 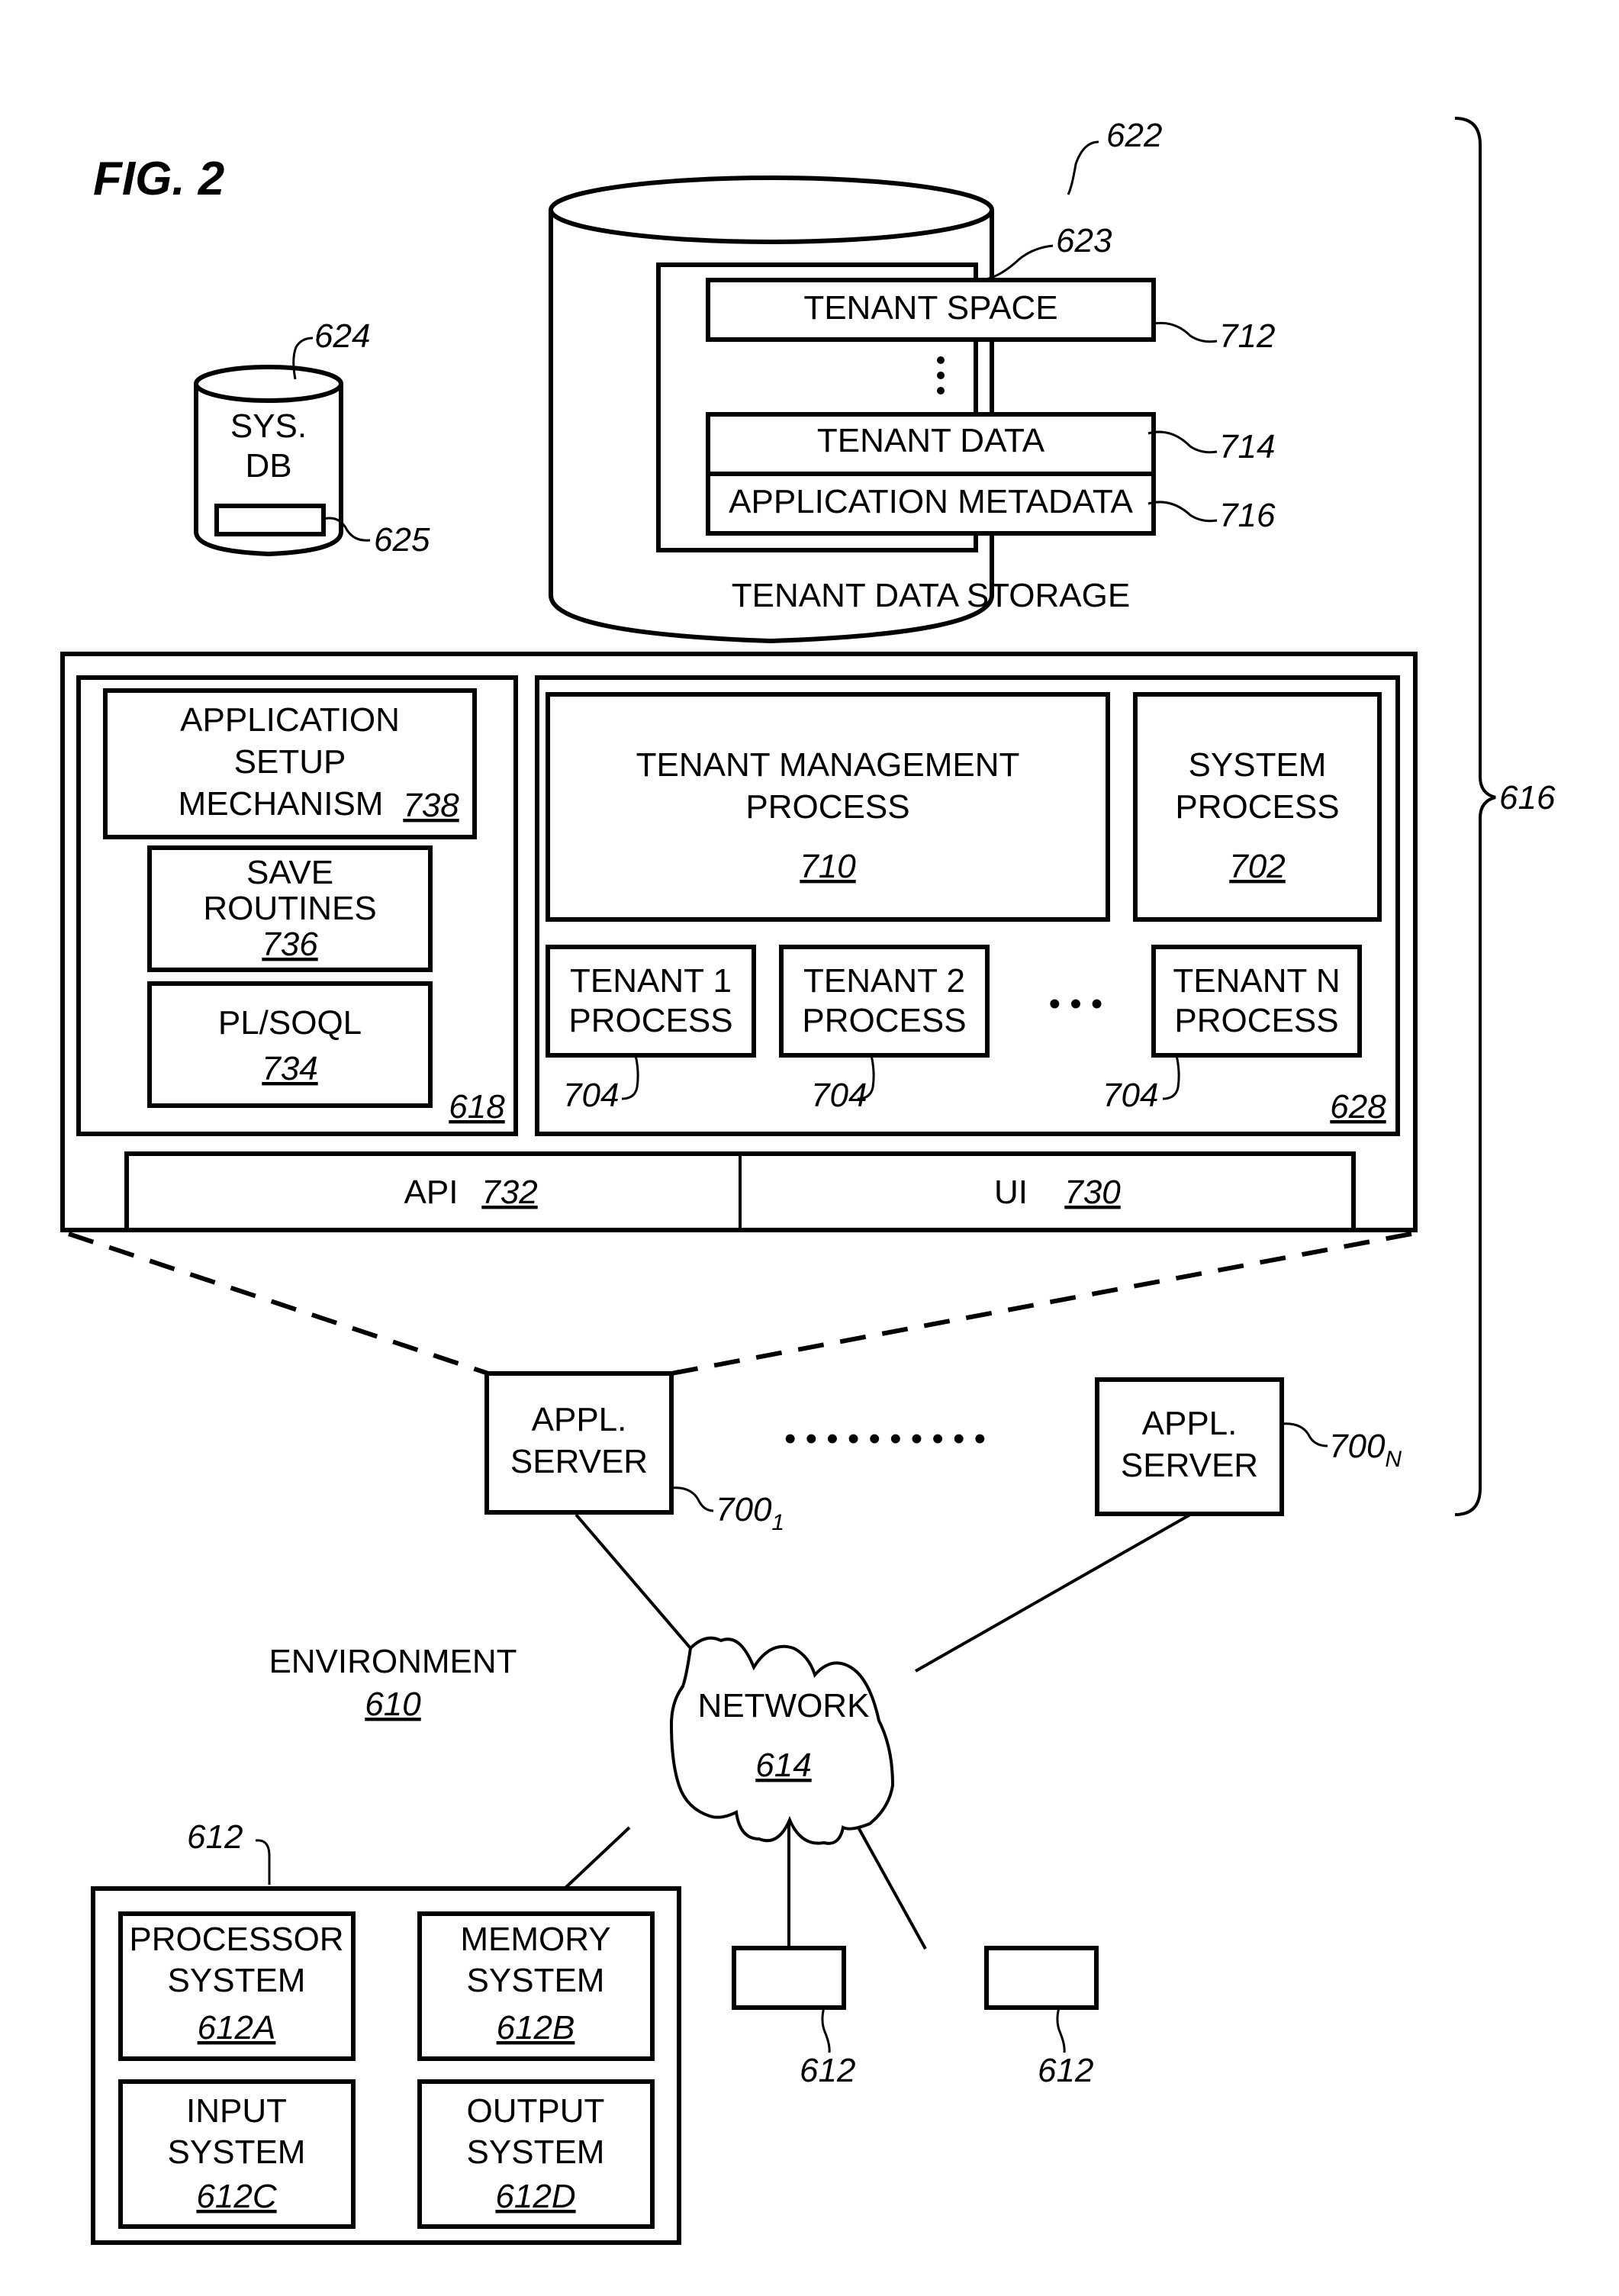 I want to click on user-system-2: 612, so click(x=793, y=2017).